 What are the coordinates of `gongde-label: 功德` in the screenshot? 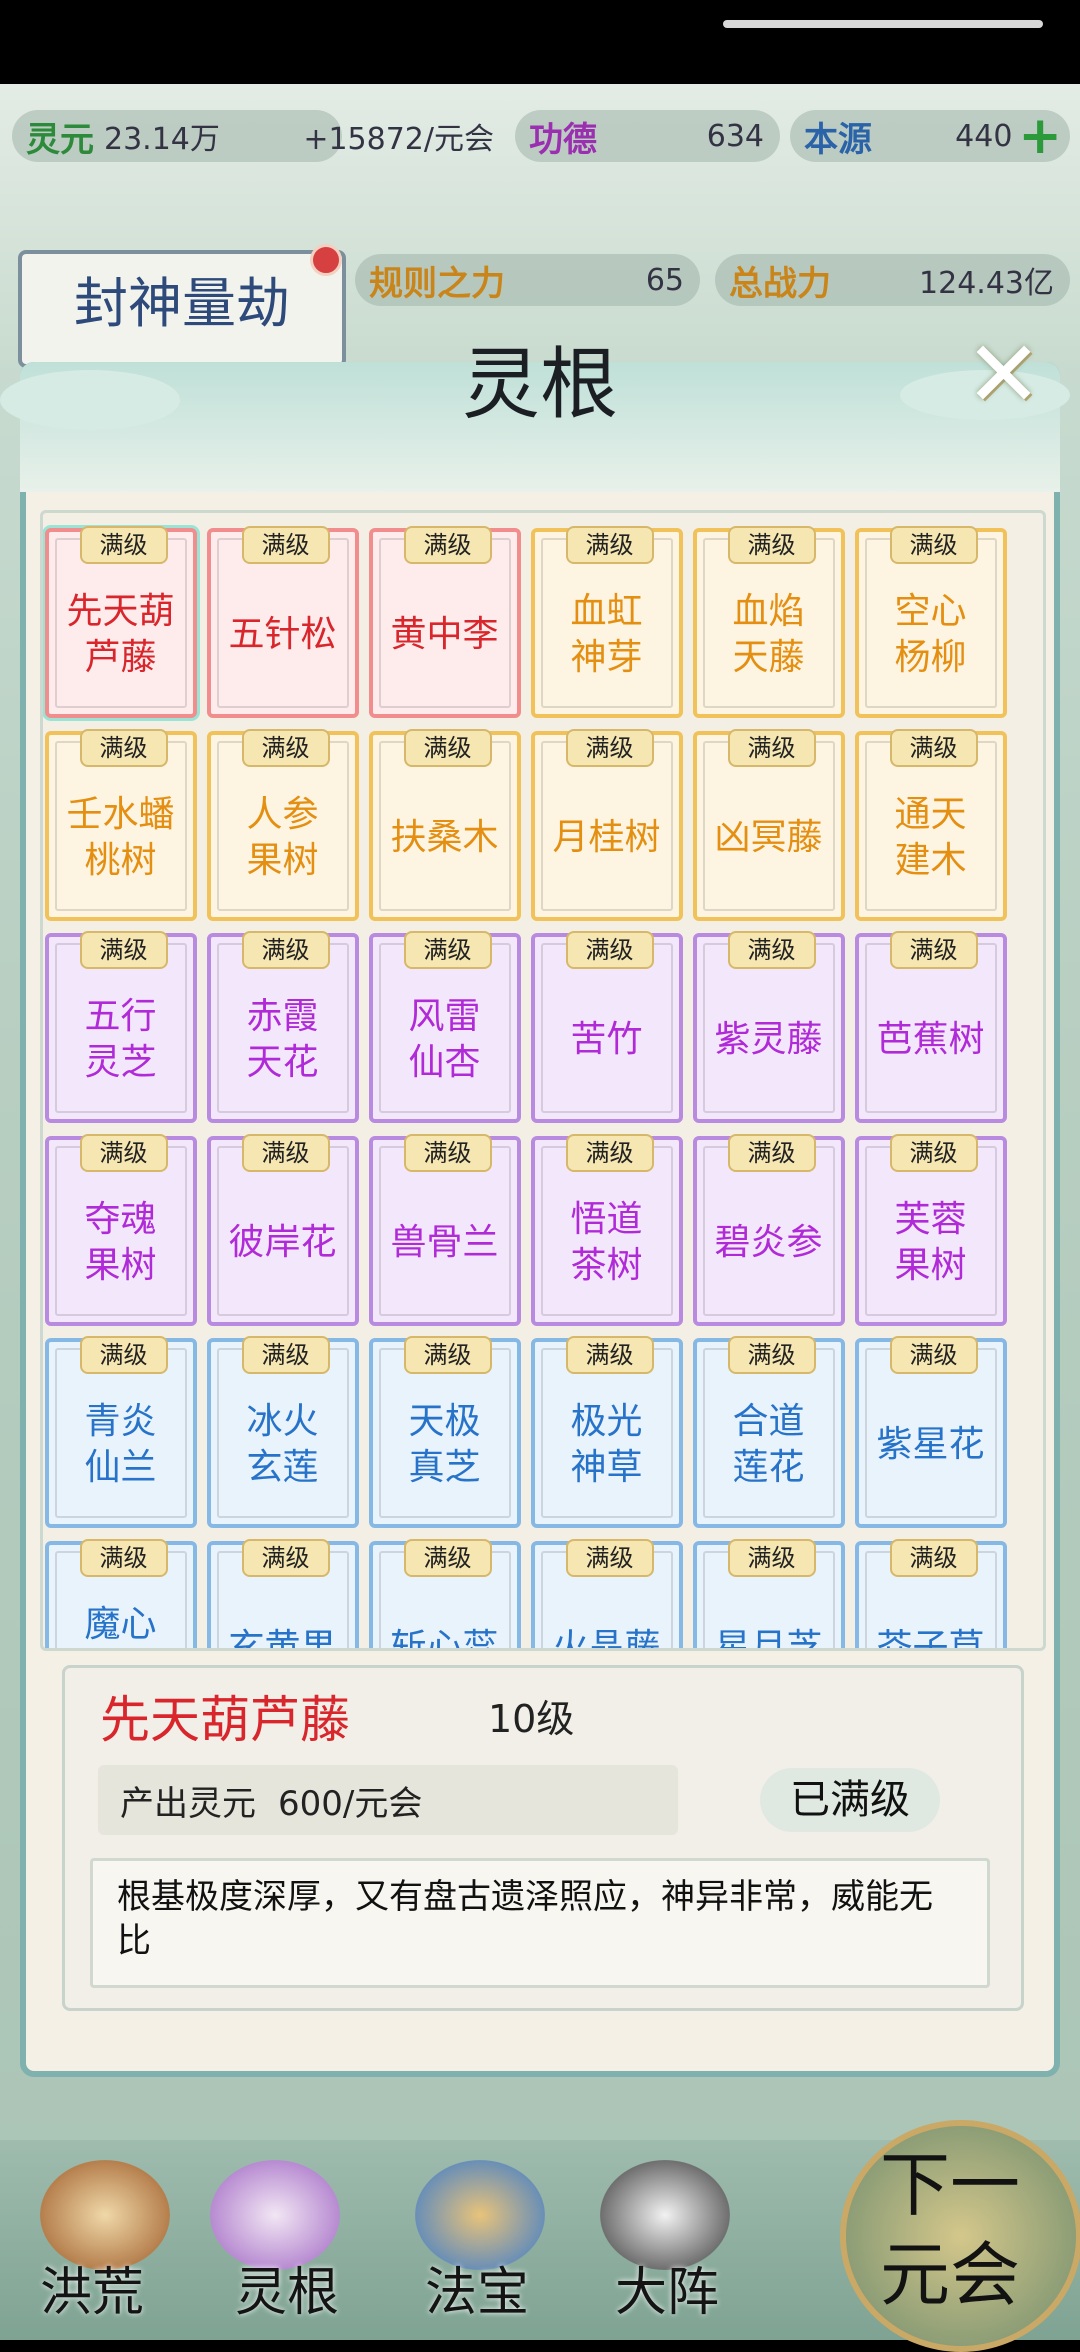 It's located at (563, 139).